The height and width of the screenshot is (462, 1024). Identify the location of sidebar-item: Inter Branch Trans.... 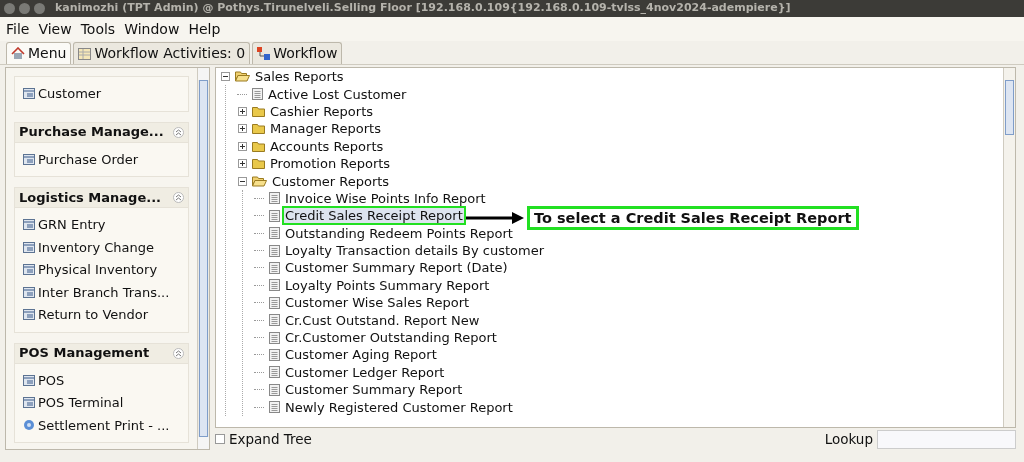
(101, 292).